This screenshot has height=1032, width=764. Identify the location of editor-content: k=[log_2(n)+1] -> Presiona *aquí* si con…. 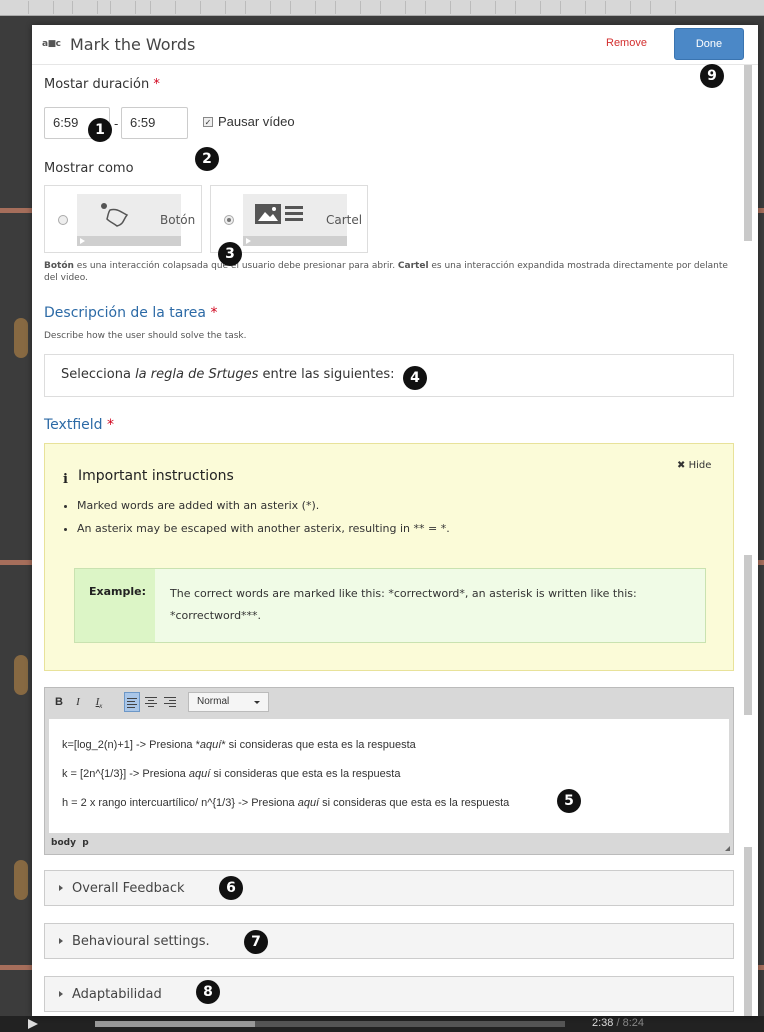
(389, 776).